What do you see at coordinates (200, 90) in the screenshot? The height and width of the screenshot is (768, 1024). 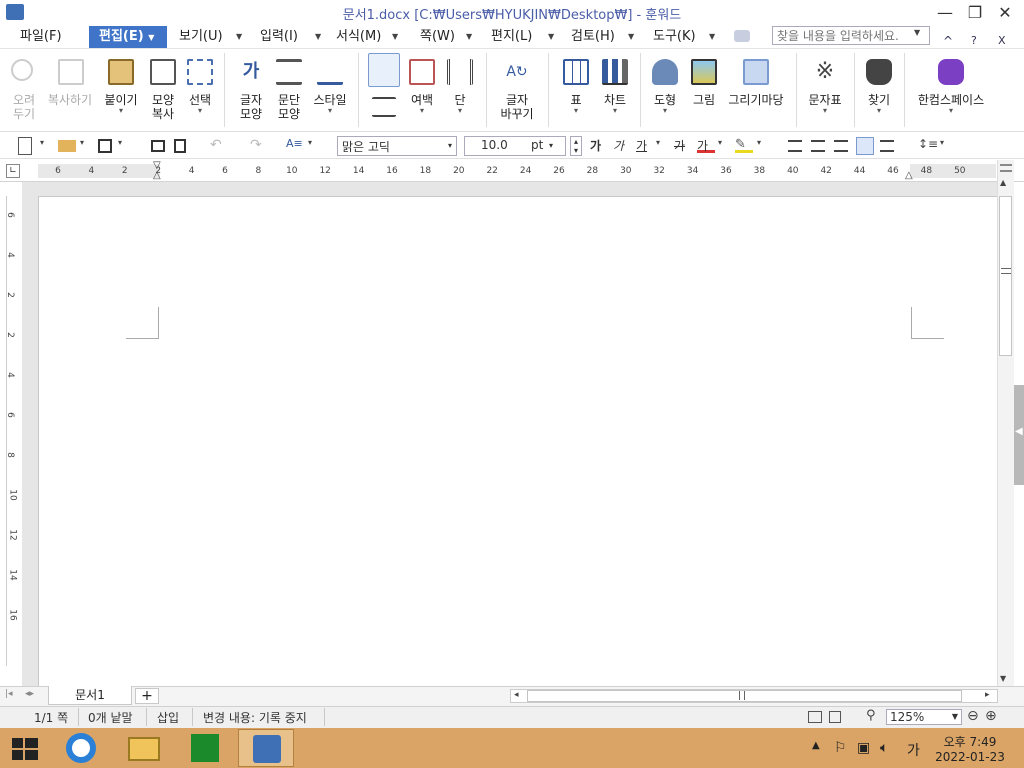 I see `select-button: 선택 ▾` at bounding box center [200, 90].